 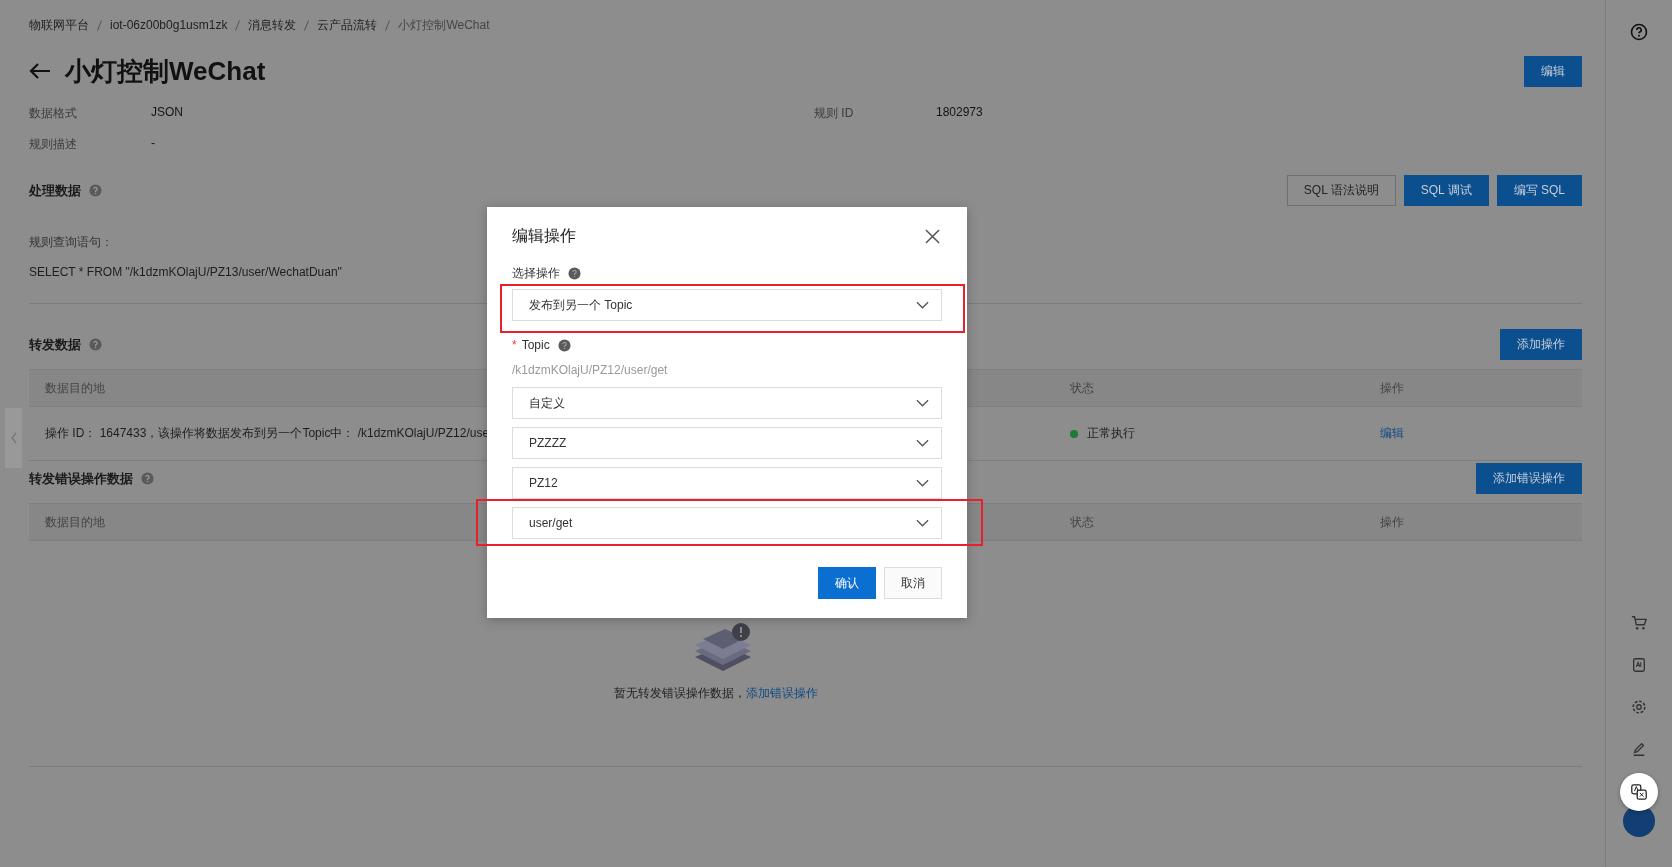 I want to click on add-action-button: 添加操作, so click(x=1541, y=344).